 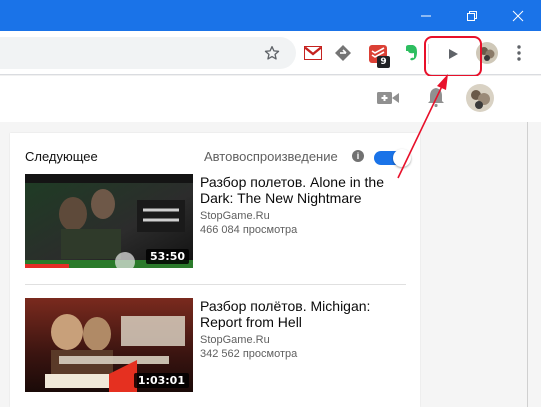 I want to click on notifications-icon, so click(x=436, y=97).